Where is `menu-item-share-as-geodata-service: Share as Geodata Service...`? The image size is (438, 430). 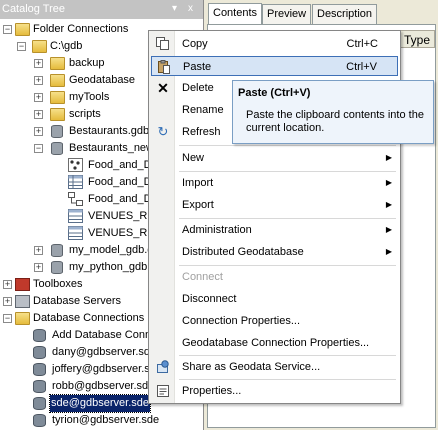
menu-item-share-as-geodata-service: Share as Geodata Service... is located at coordinates (274, 367).